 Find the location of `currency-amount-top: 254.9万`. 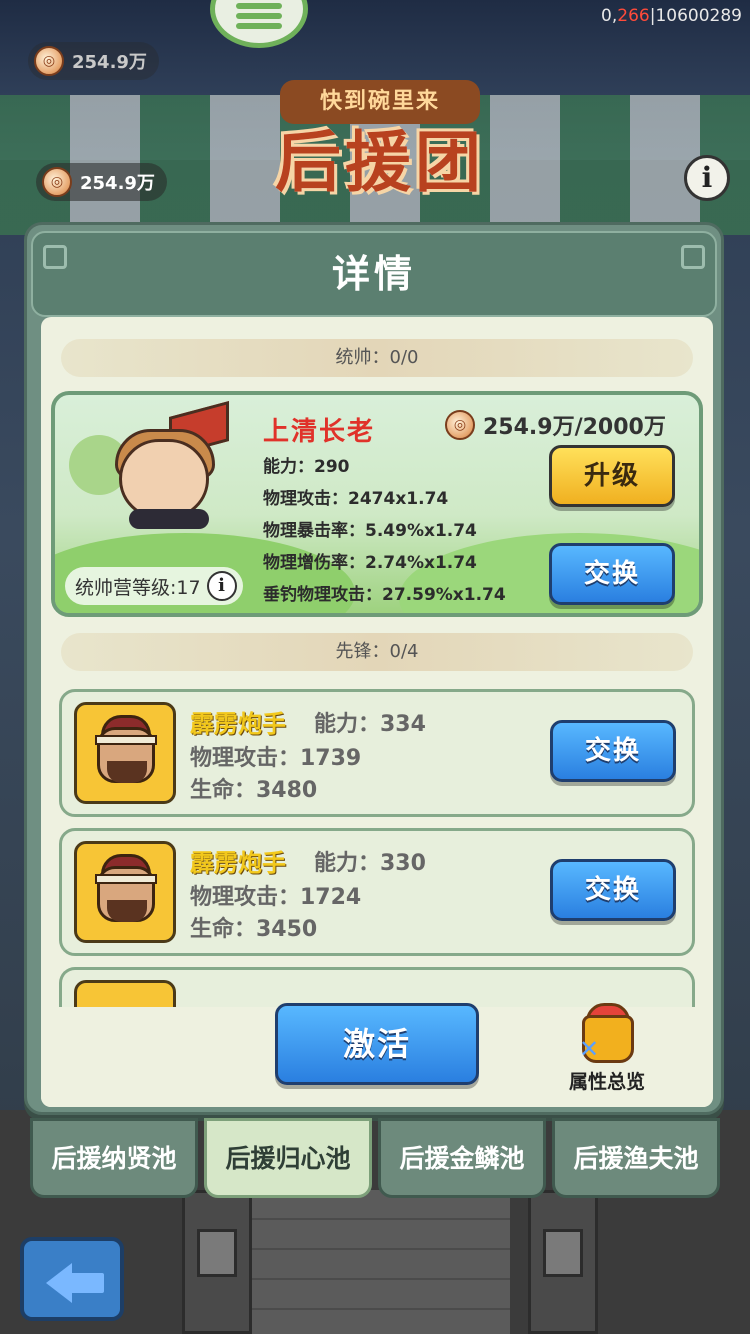

currency-amount-top: 254.9万 is located at coordinates (109, 62).